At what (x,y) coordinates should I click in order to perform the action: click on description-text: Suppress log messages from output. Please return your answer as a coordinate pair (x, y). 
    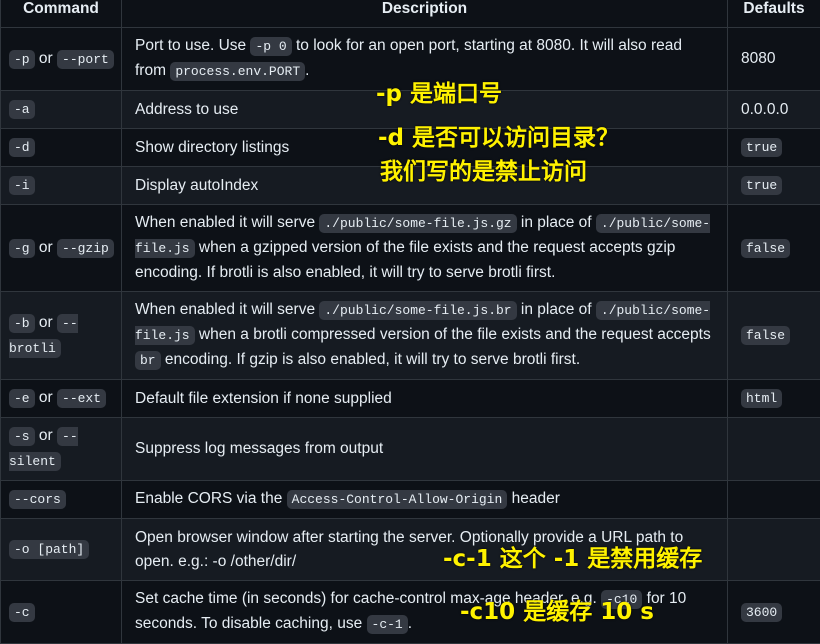
    Looking at the image, I should click on (259, 448).